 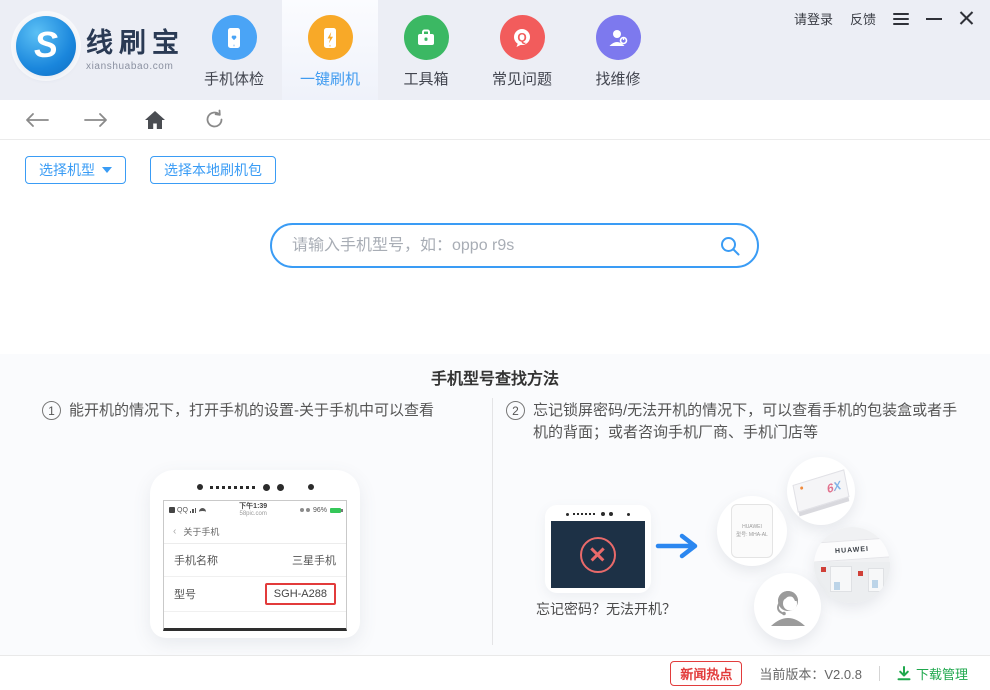 I want to click on shield-icon, so click(x=307, y=510).